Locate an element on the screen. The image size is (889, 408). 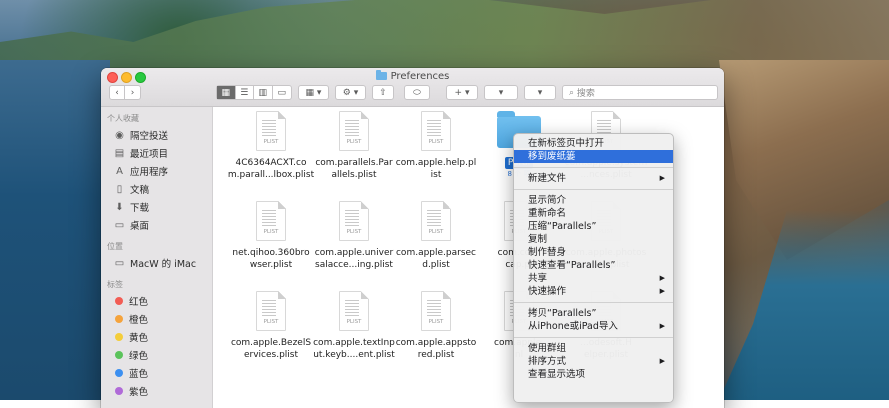
sidebar-tag-5: 紫色 is located at coordinates (156, 391).